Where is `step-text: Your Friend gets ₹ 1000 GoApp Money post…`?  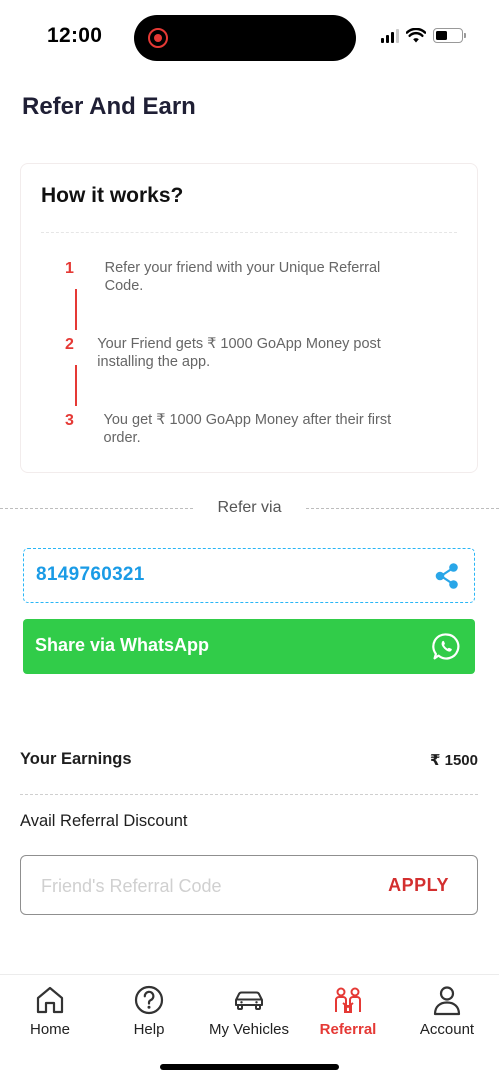 step-text: Your Friend gets ₹ 1000 GoApp Money post… is located at coordinates (239, 353).